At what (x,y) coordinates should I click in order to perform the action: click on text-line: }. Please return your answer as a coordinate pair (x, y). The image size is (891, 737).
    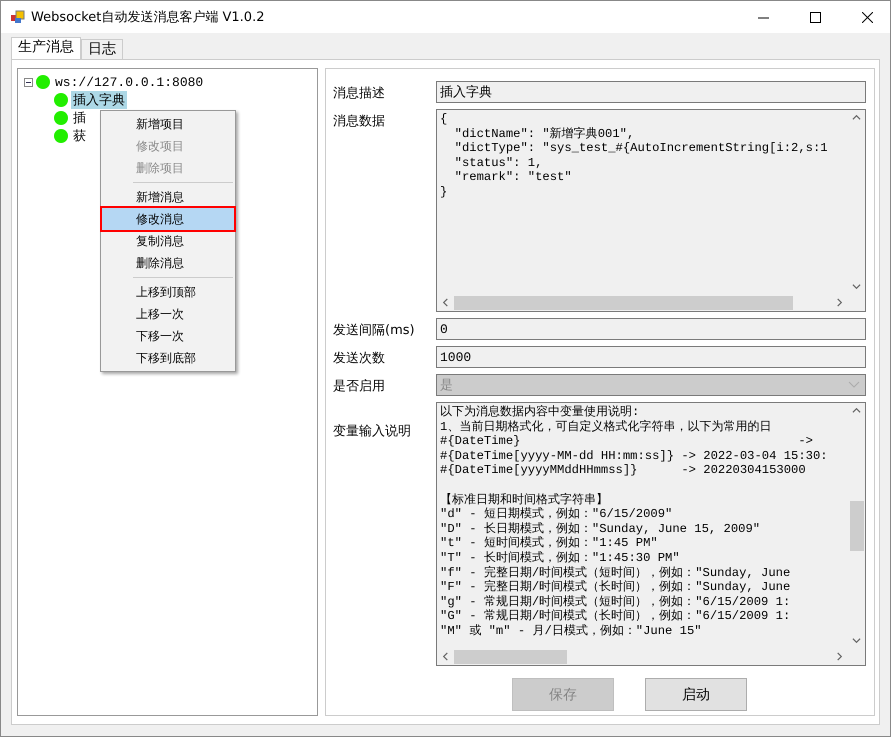
    Looking at the image, I should click on (444, 192).